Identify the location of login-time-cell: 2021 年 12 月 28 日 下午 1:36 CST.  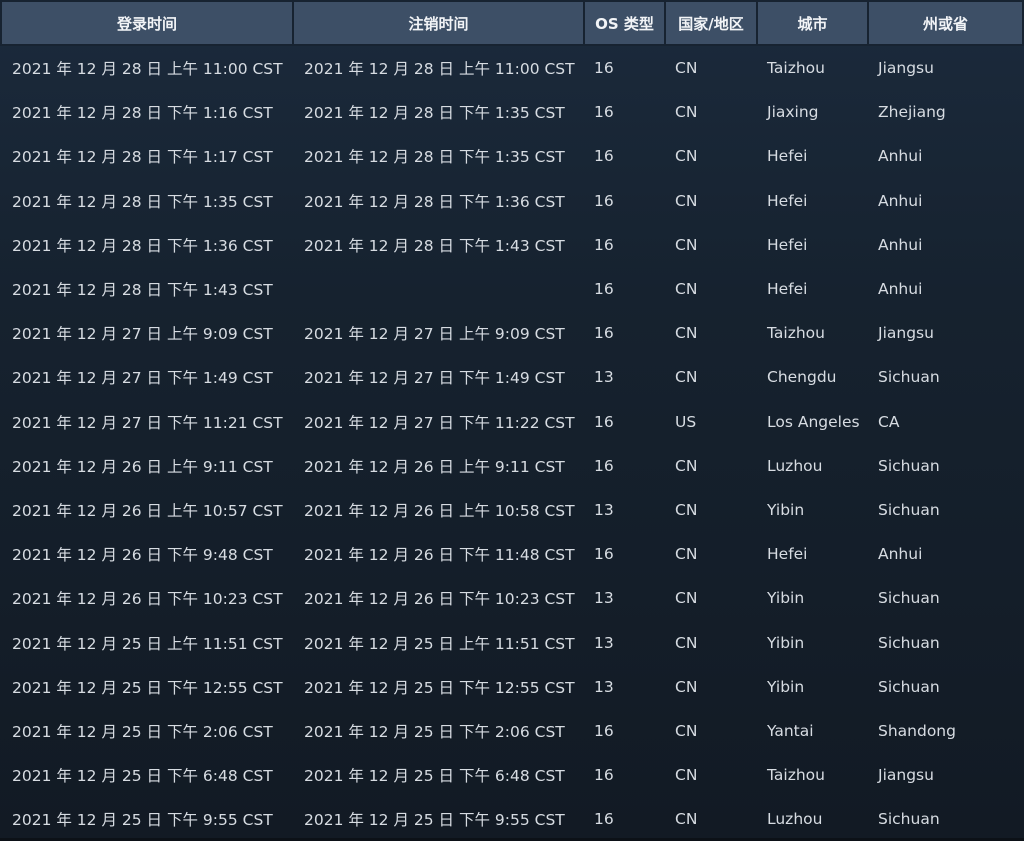
(142, 245).